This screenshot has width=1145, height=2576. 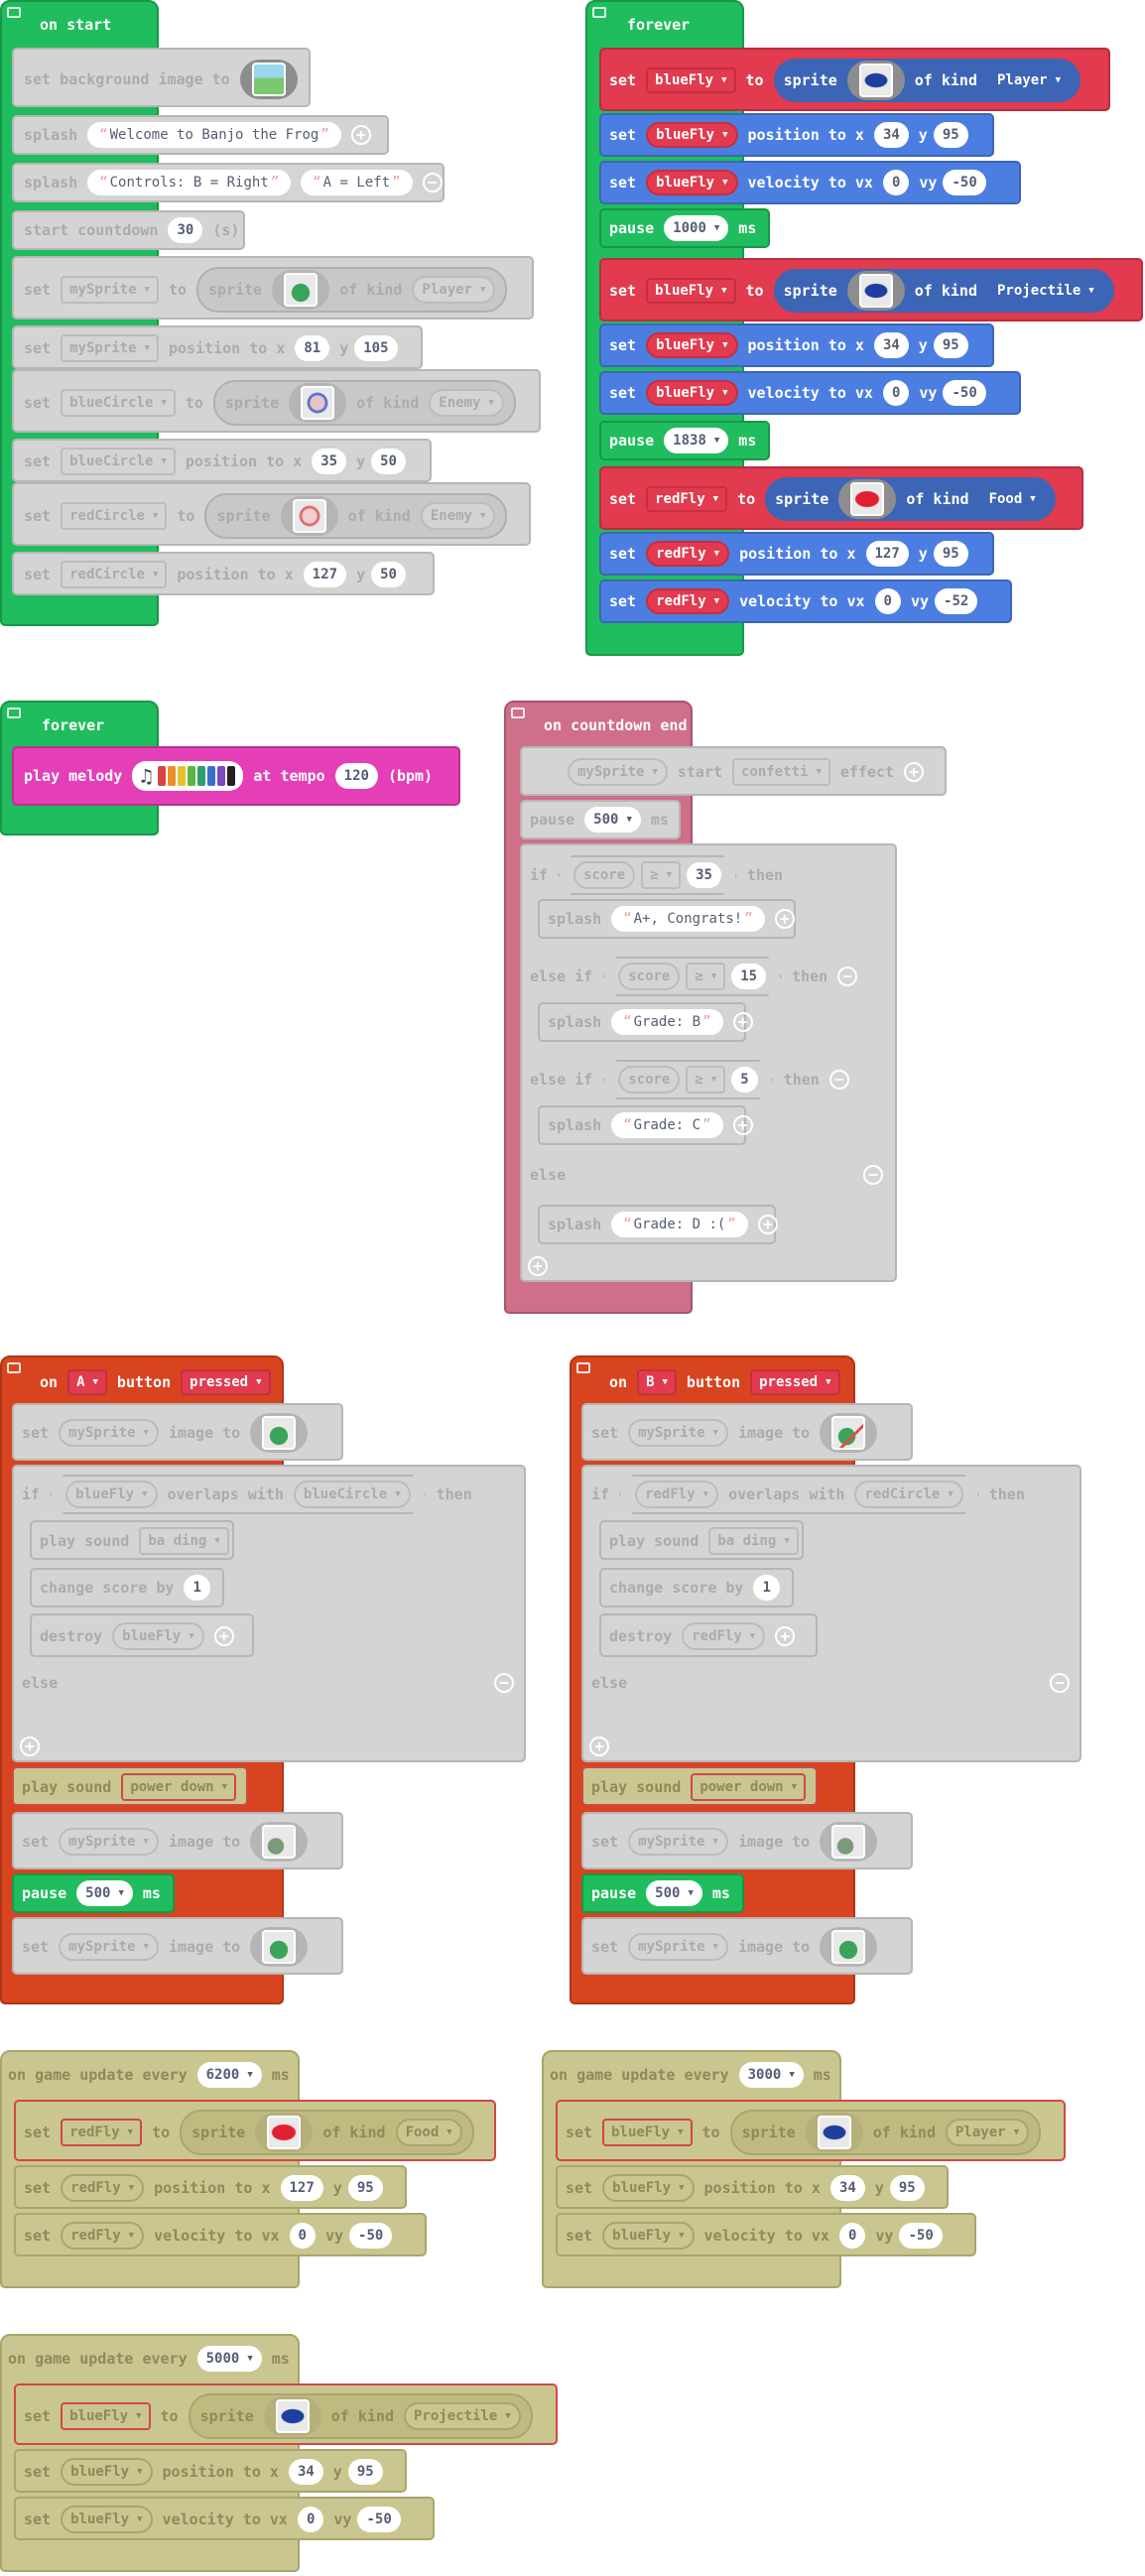 I want to click on set-velocity-block: set blueFly velocity to vx 0 vy -50, so click(x=766, y=2235).